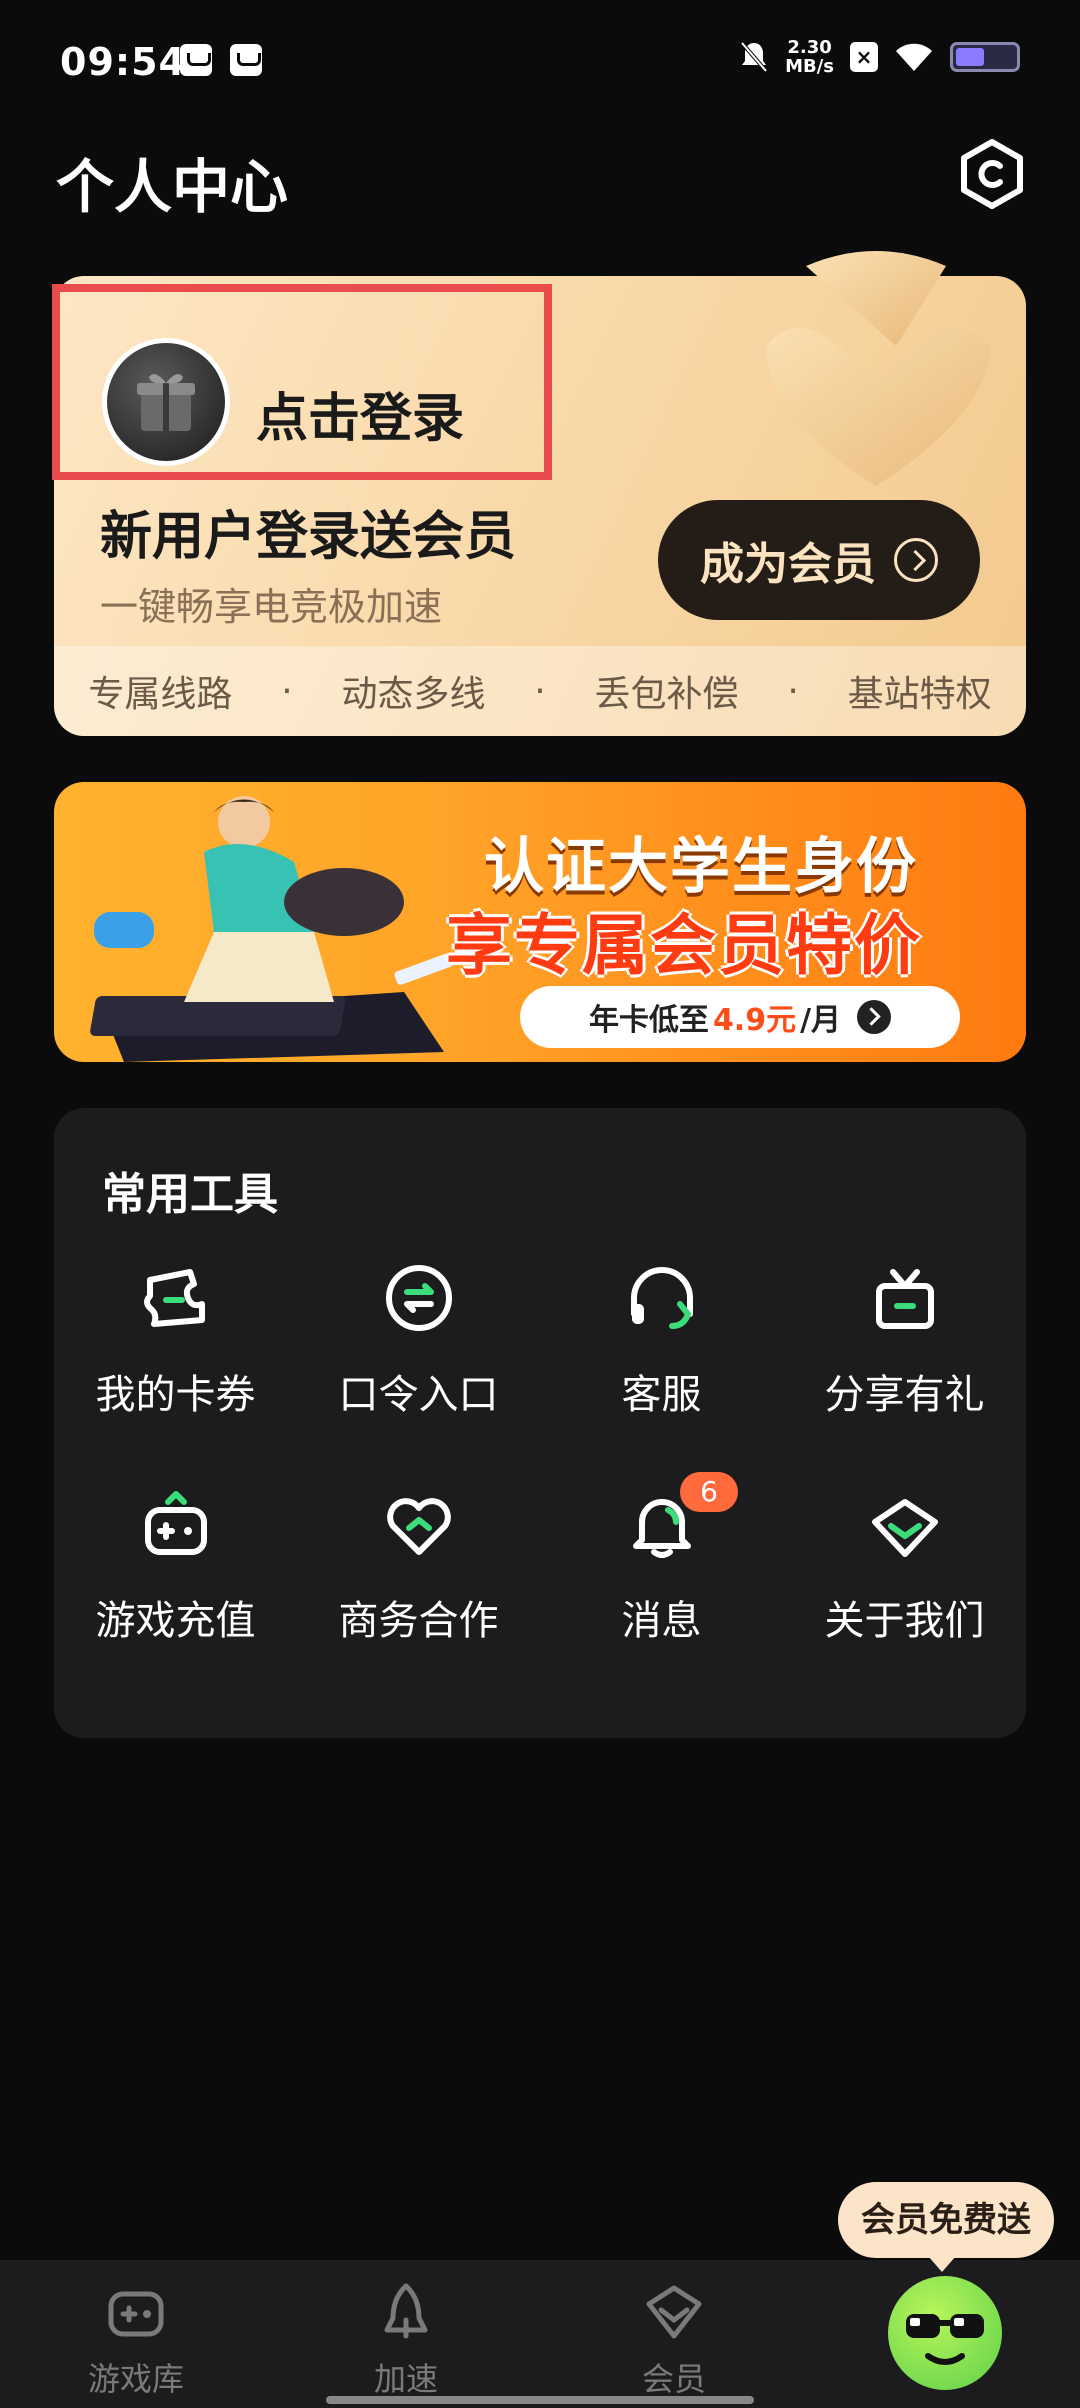 This screenshot has height=2408, width=1080. I want to click on mascot-face-icon, so click(945, 2339).